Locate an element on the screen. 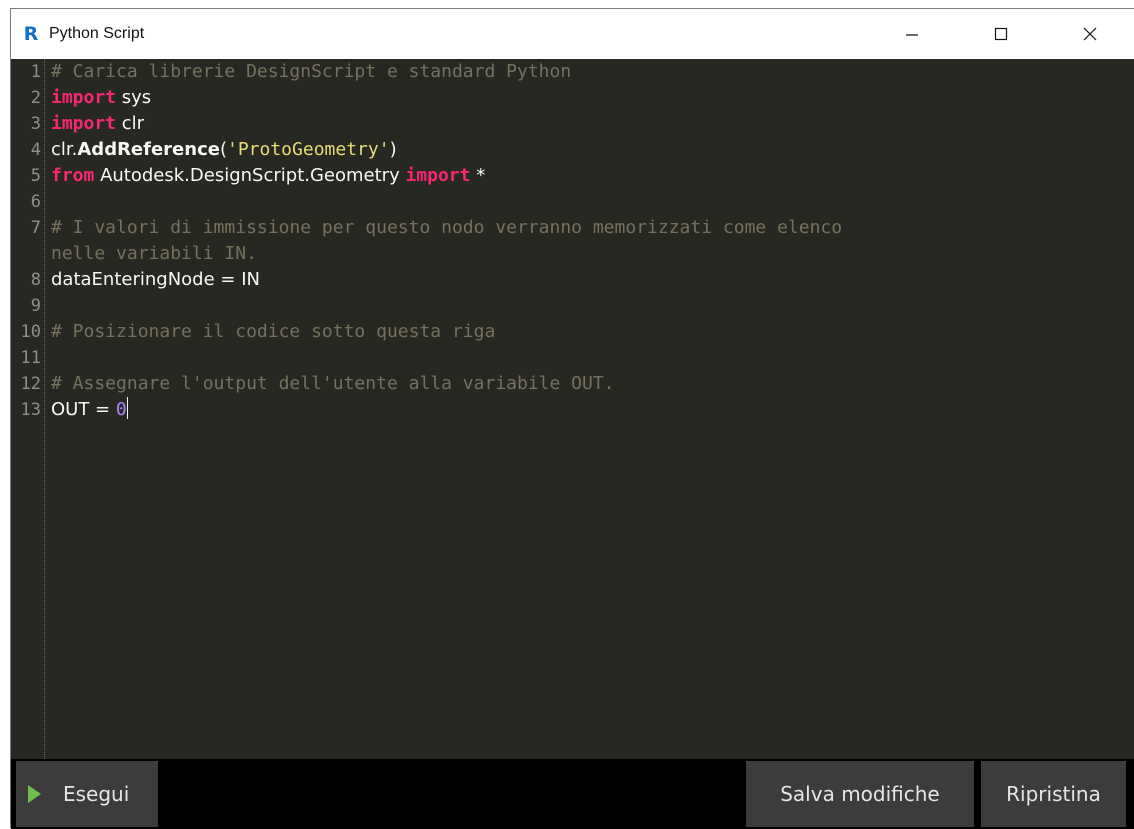  minimize-button is located at coordinates (911, 34).